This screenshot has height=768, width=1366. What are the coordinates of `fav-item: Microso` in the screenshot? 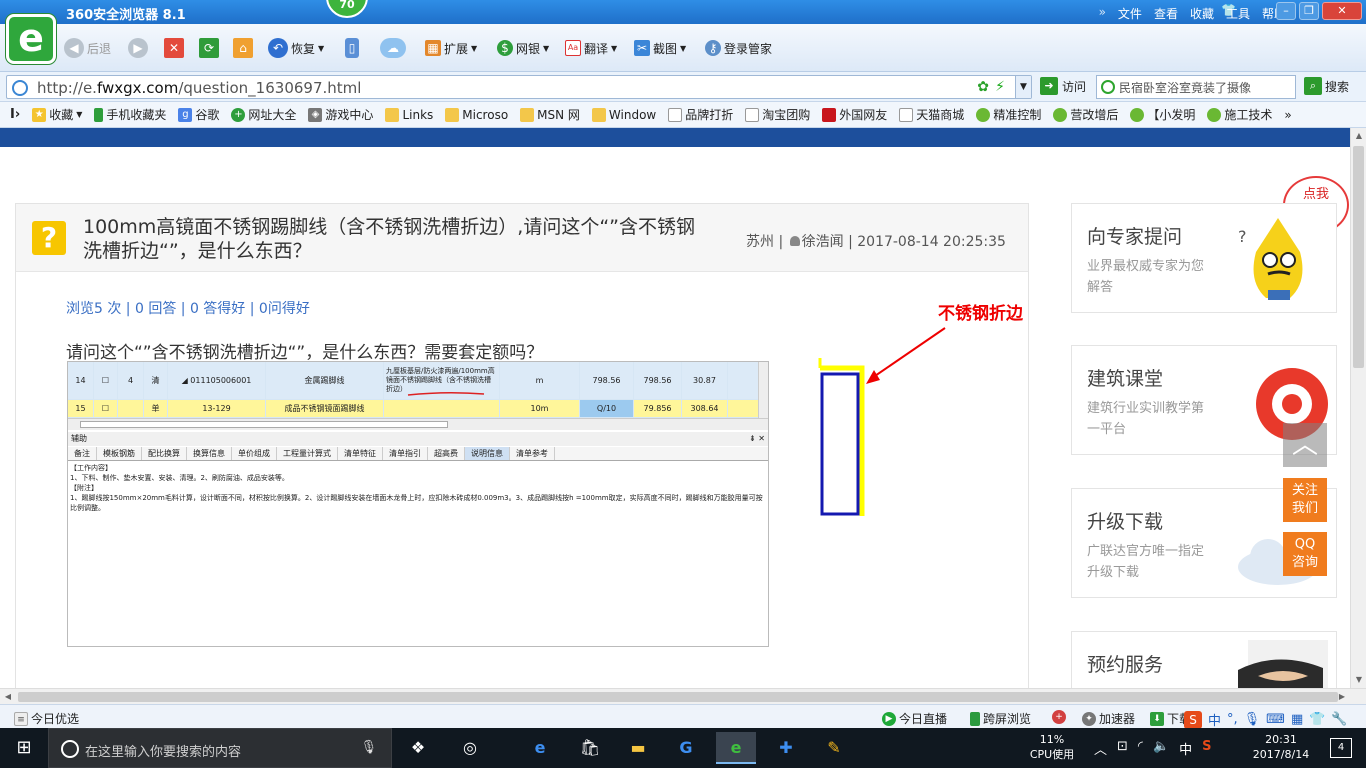 It's located at (476, 114).